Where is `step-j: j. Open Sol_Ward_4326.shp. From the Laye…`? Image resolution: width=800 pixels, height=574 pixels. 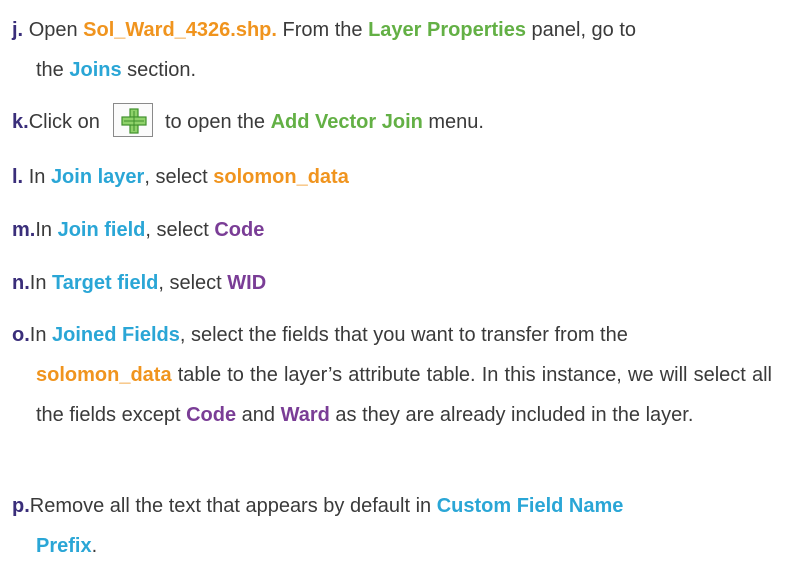
step-j: j. Open Sol_Ward_4326.shp. From the Laye… is located at coordinates (392, 50).